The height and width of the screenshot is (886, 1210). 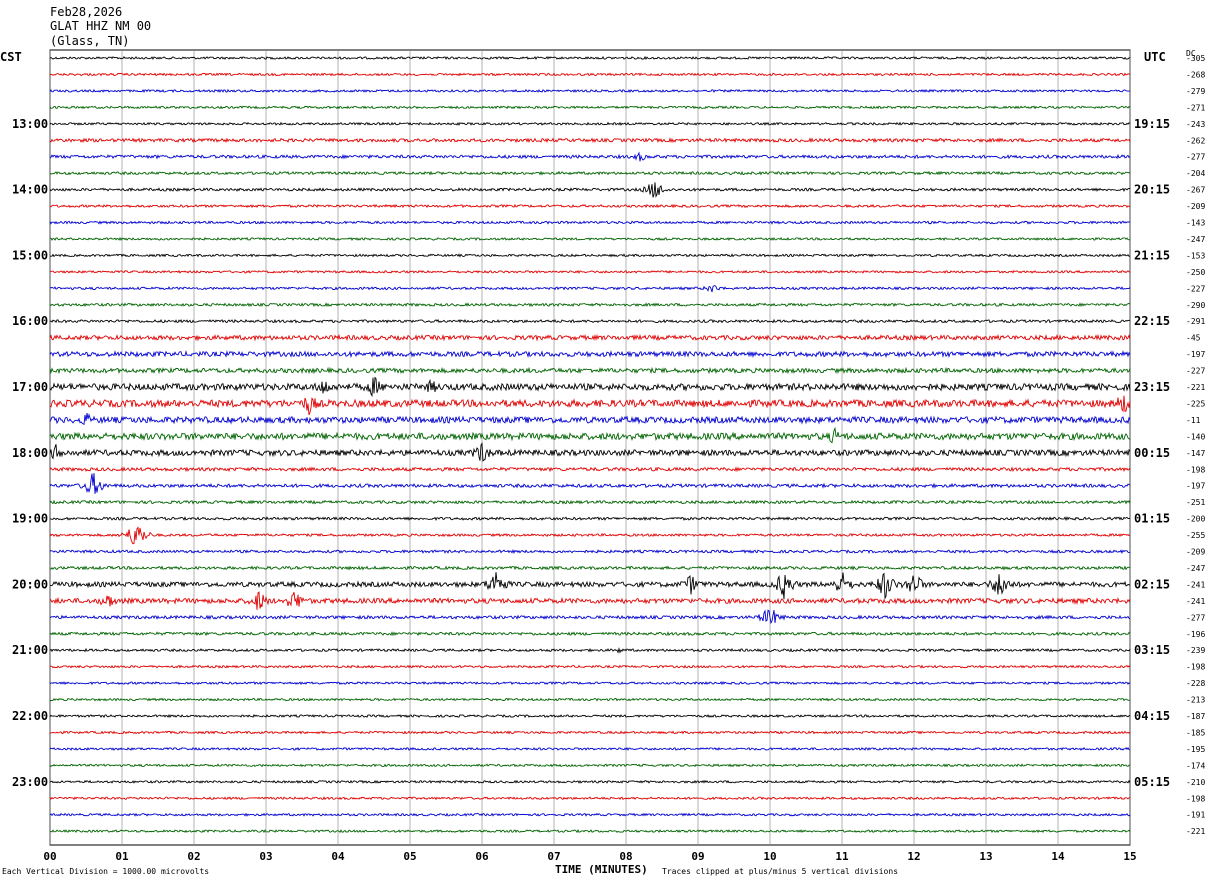 What do you see at coordinates (30, 387) in the screenshot?
I see `cst-time-label: 17:00` at bounding box center [30, 387].